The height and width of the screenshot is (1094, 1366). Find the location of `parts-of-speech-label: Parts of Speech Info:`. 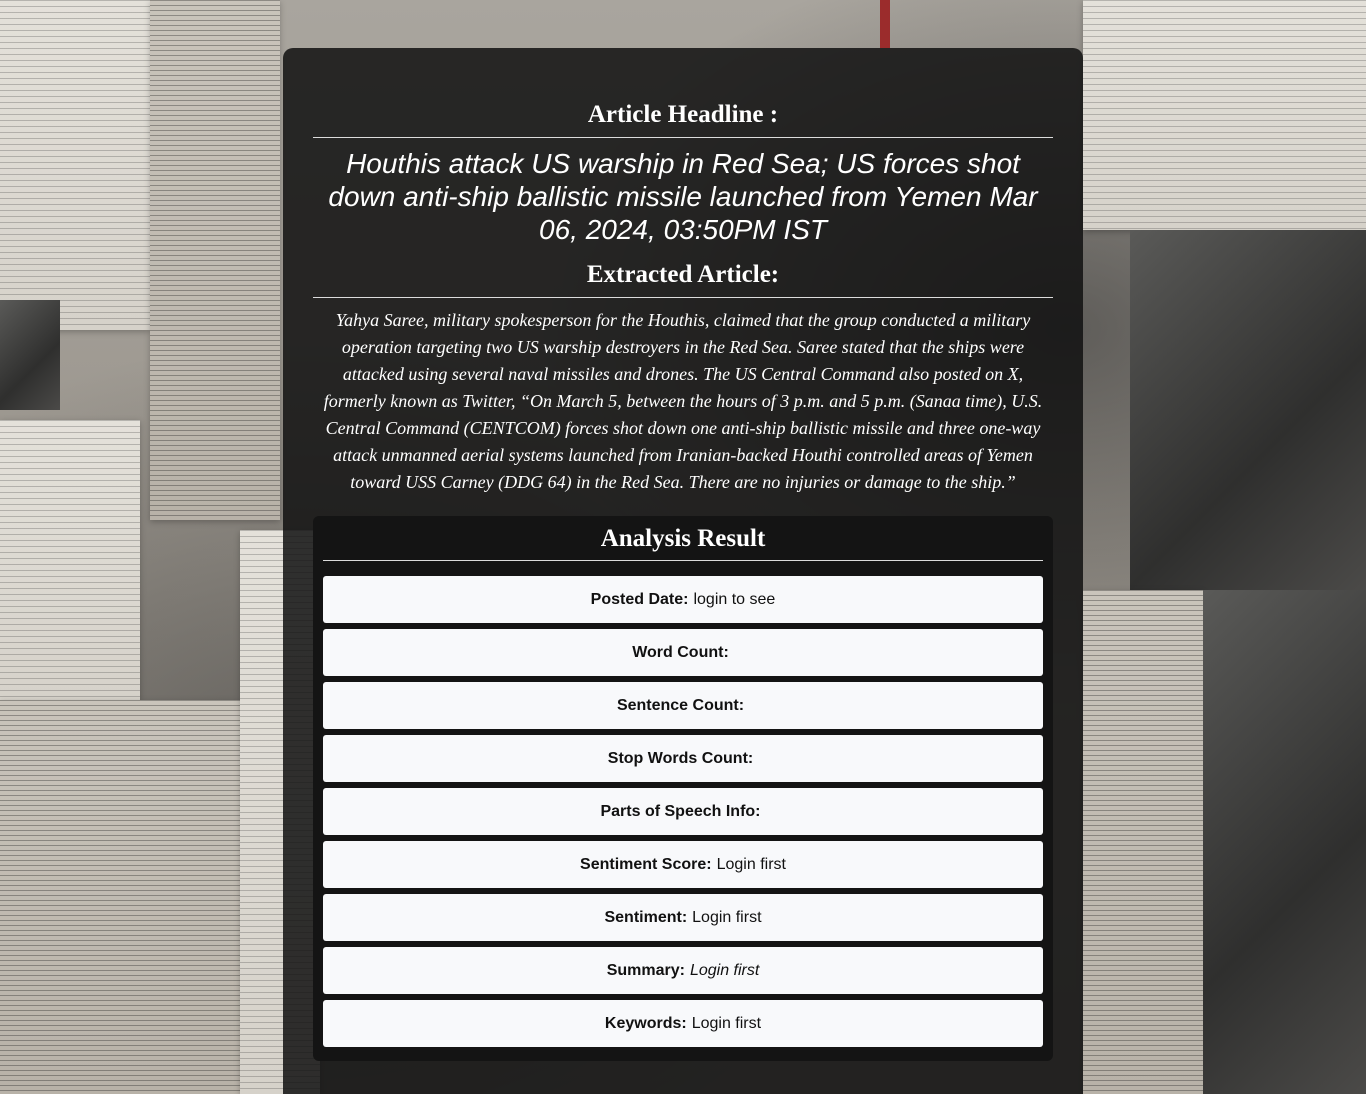

parts-of-speech-label: Parts of Speech Info: is located at coordinates (680, 811).